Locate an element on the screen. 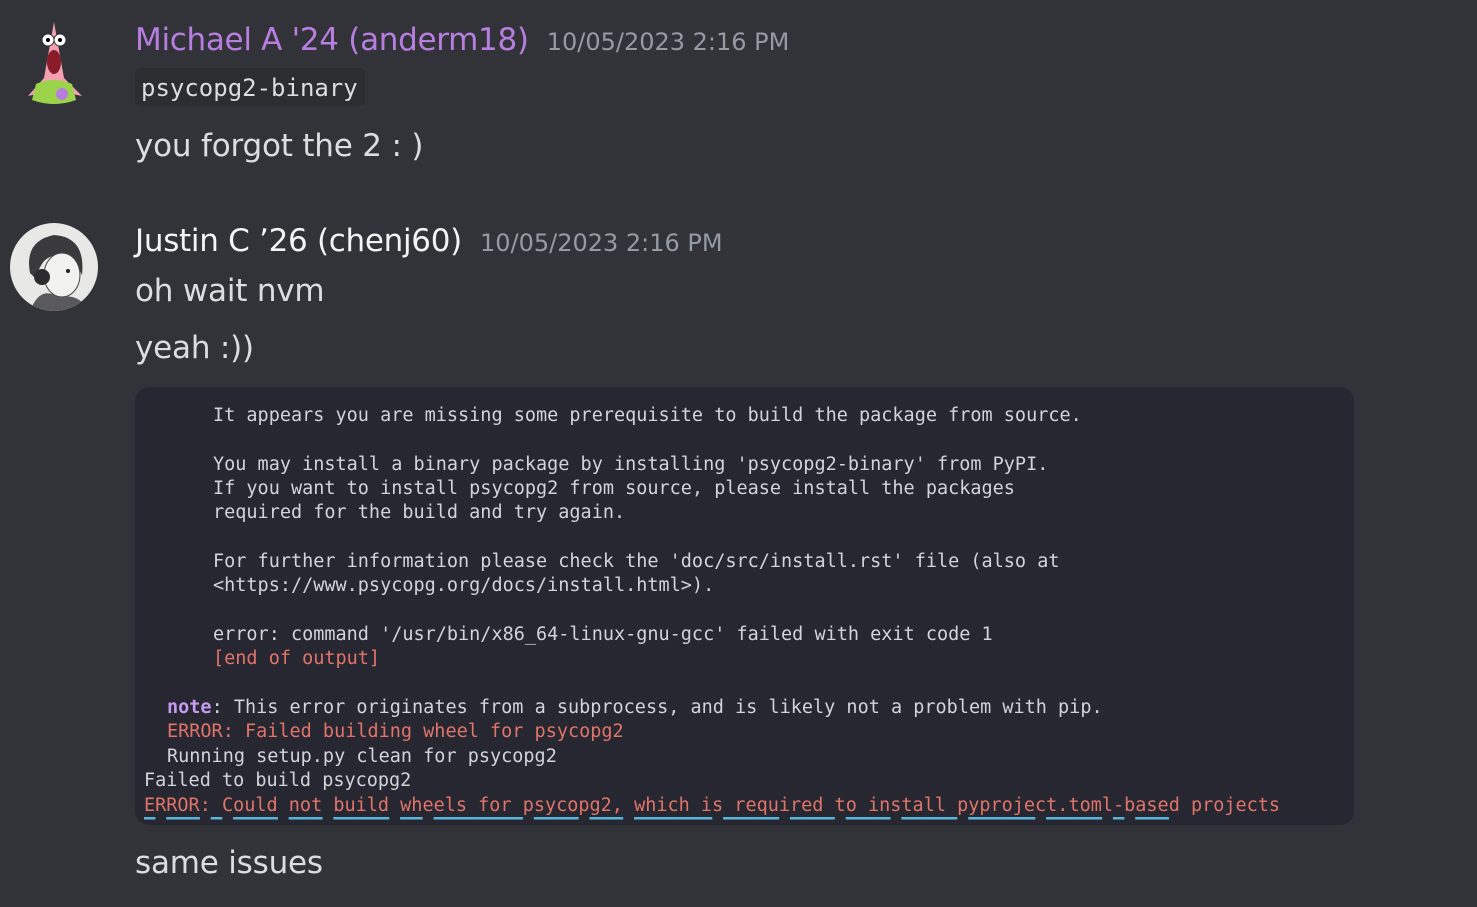 This screenshot has height=907, width=1477. terminal-line: Running setup.py clean for psycopg2 is located at coordinates (362, 756).